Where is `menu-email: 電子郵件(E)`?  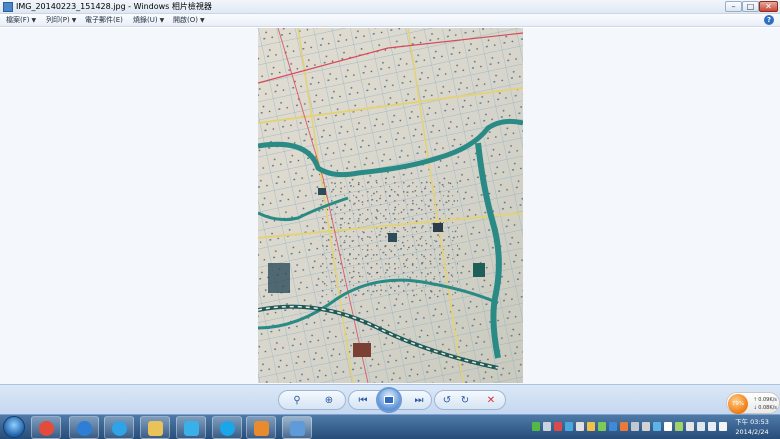
menu-email: 電子郵件(E) is located at coordinates (104, 20).